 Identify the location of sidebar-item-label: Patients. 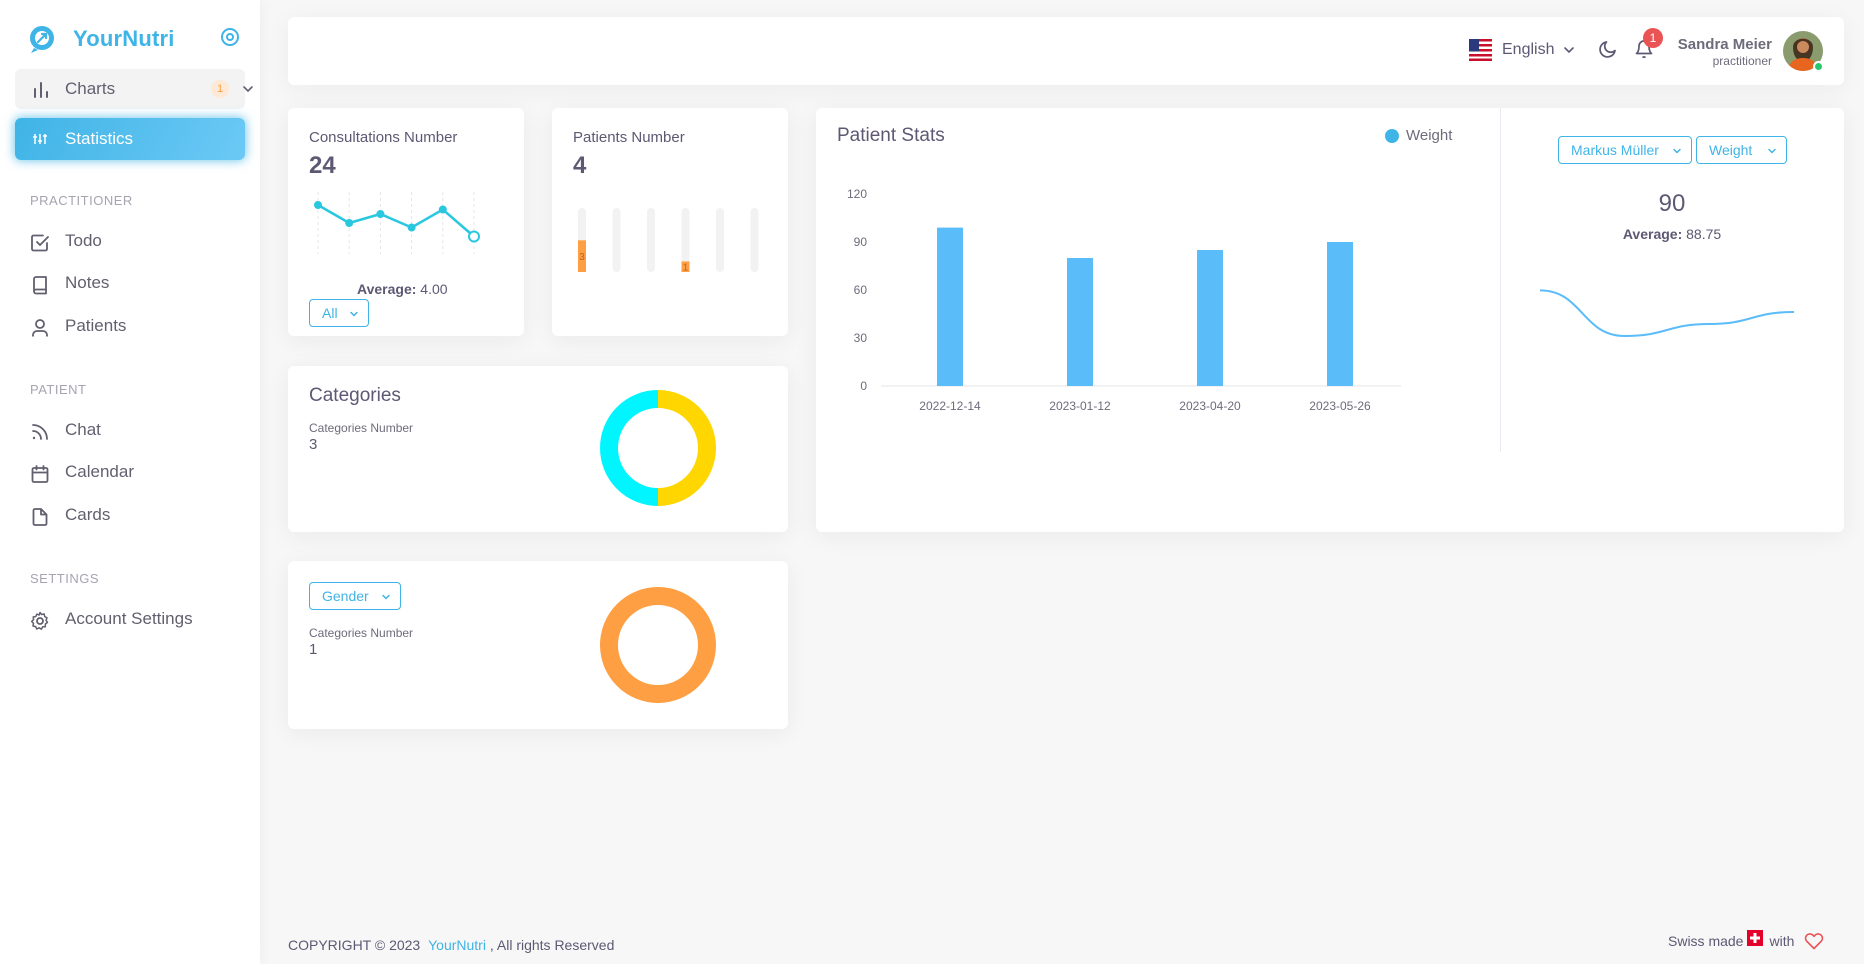
(96, 325).